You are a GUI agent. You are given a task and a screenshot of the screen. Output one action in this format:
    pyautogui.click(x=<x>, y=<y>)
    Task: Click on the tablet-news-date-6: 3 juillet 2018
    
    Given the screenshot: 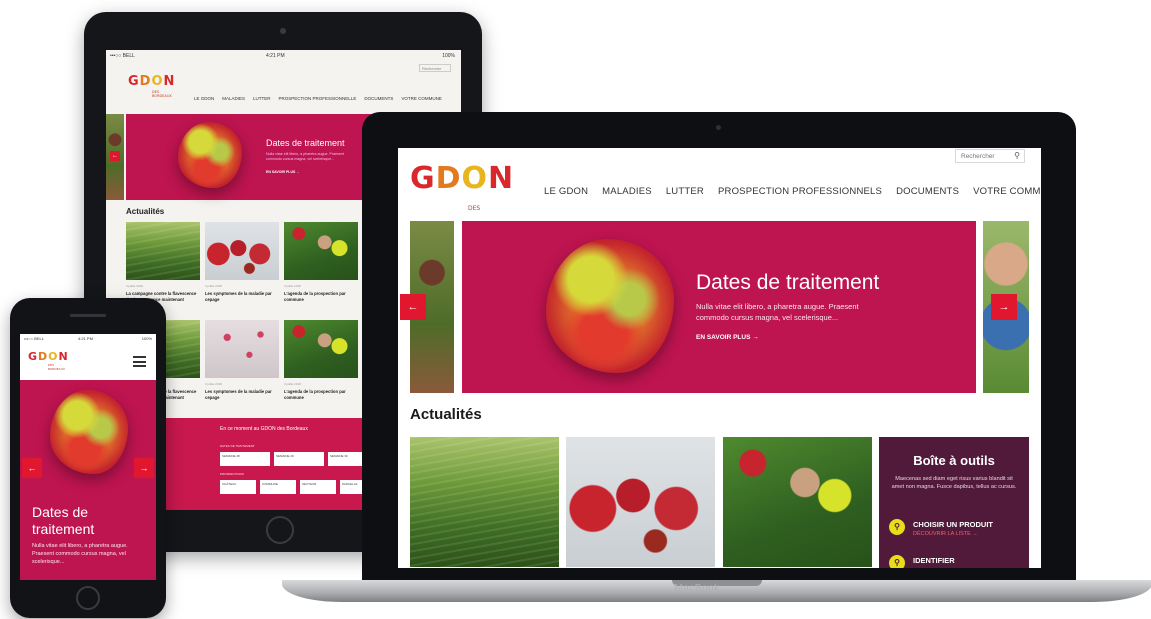 What is the action you would take?
    pyautogui.click(x=292, y=384)
    